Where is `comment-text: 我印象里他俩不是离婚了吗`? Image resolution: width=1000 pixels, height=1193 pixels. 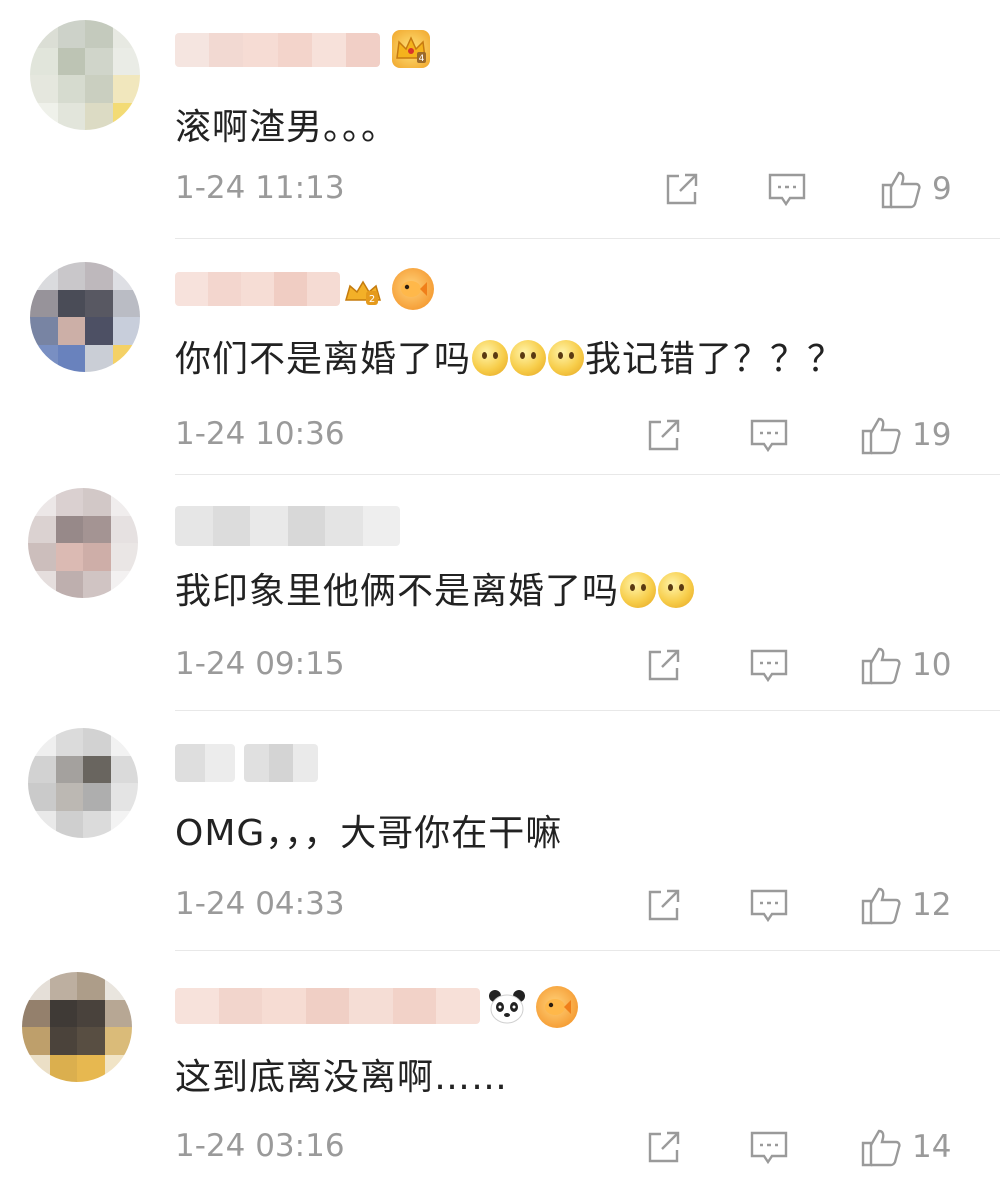 comment-text: 我印象里他俩不是离婚了吗 is located at coordinates (435, 592).